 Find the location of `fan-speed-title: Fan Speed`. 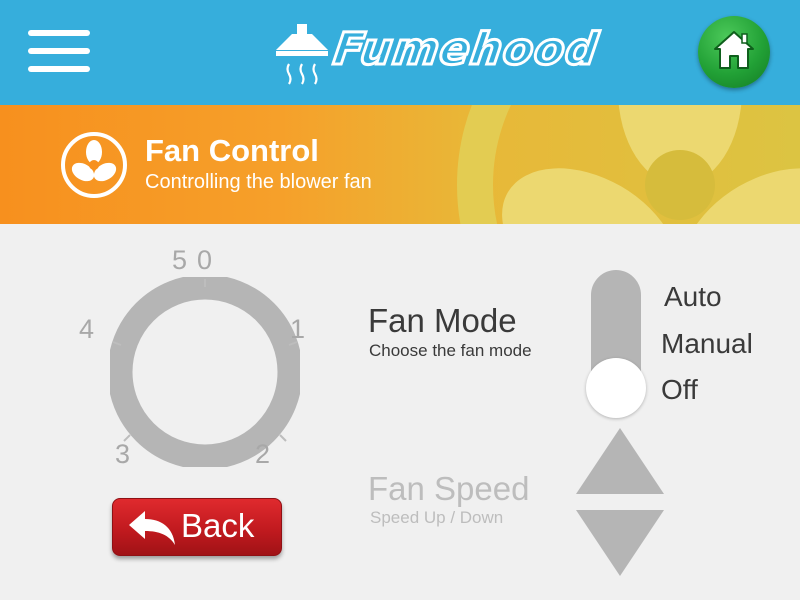

fan-speed-title: Fan Speed is located at coordinates (449, 488).